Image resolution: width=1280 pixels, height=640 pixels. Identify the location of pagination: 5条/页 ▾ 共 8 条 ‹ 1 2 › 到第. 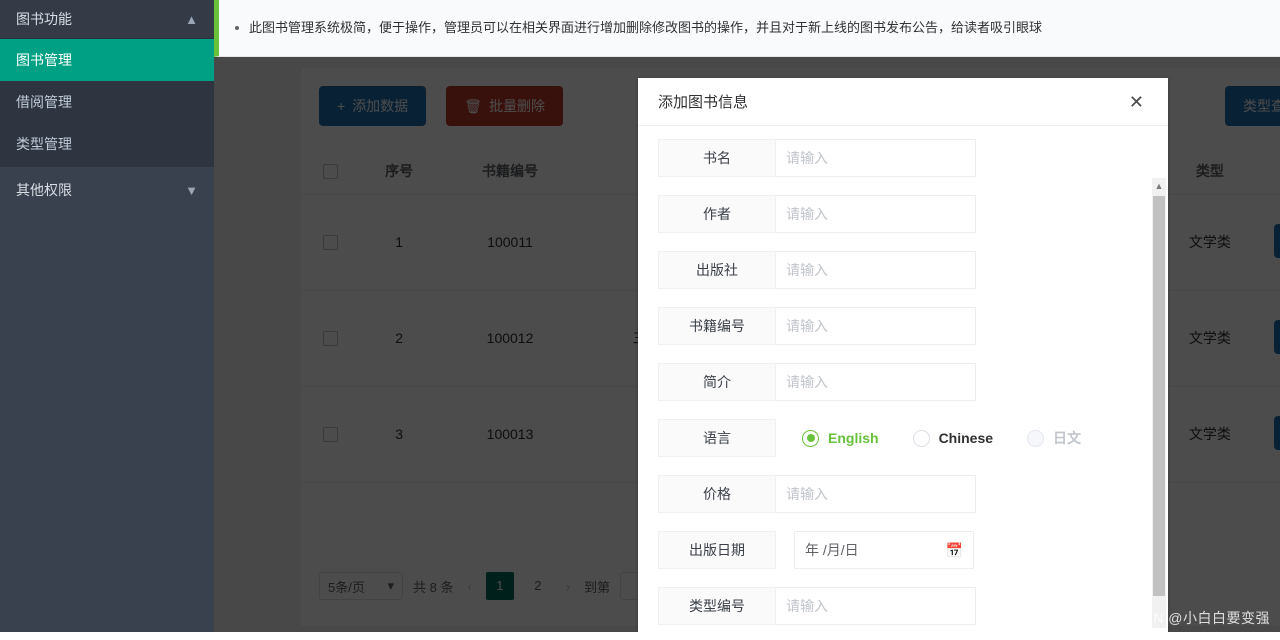
(494, 586).